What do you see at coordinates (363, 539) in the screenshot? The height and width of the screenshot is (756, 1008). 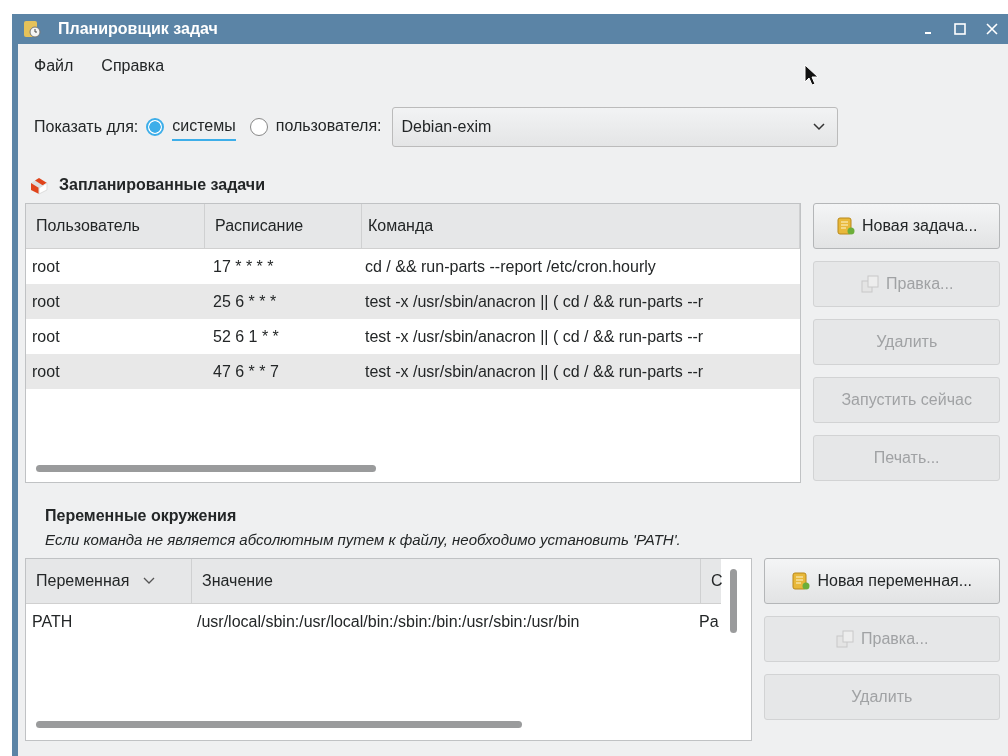 I see `hint-text: Если команда не является абсолютным путем к файлу, необходимо установить 'PATH'.` at bounding box center [363, 539].